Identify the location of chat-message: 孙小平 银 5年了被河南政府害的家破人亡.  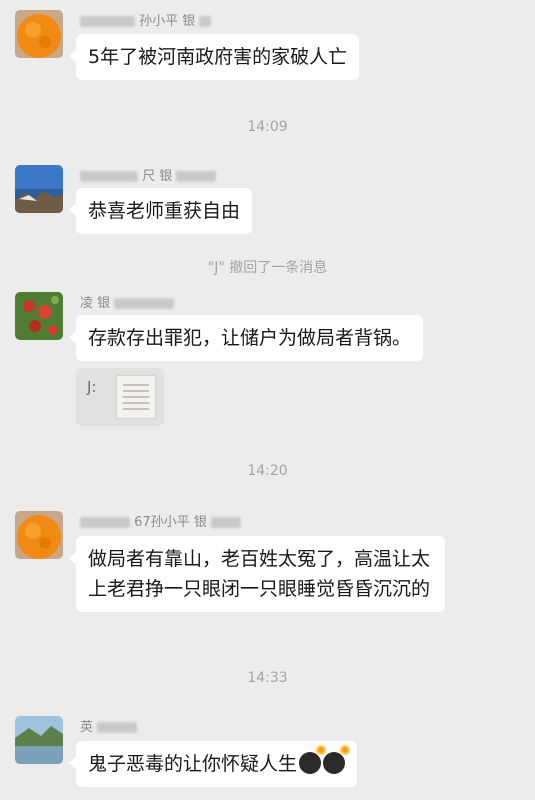
(270, 46).